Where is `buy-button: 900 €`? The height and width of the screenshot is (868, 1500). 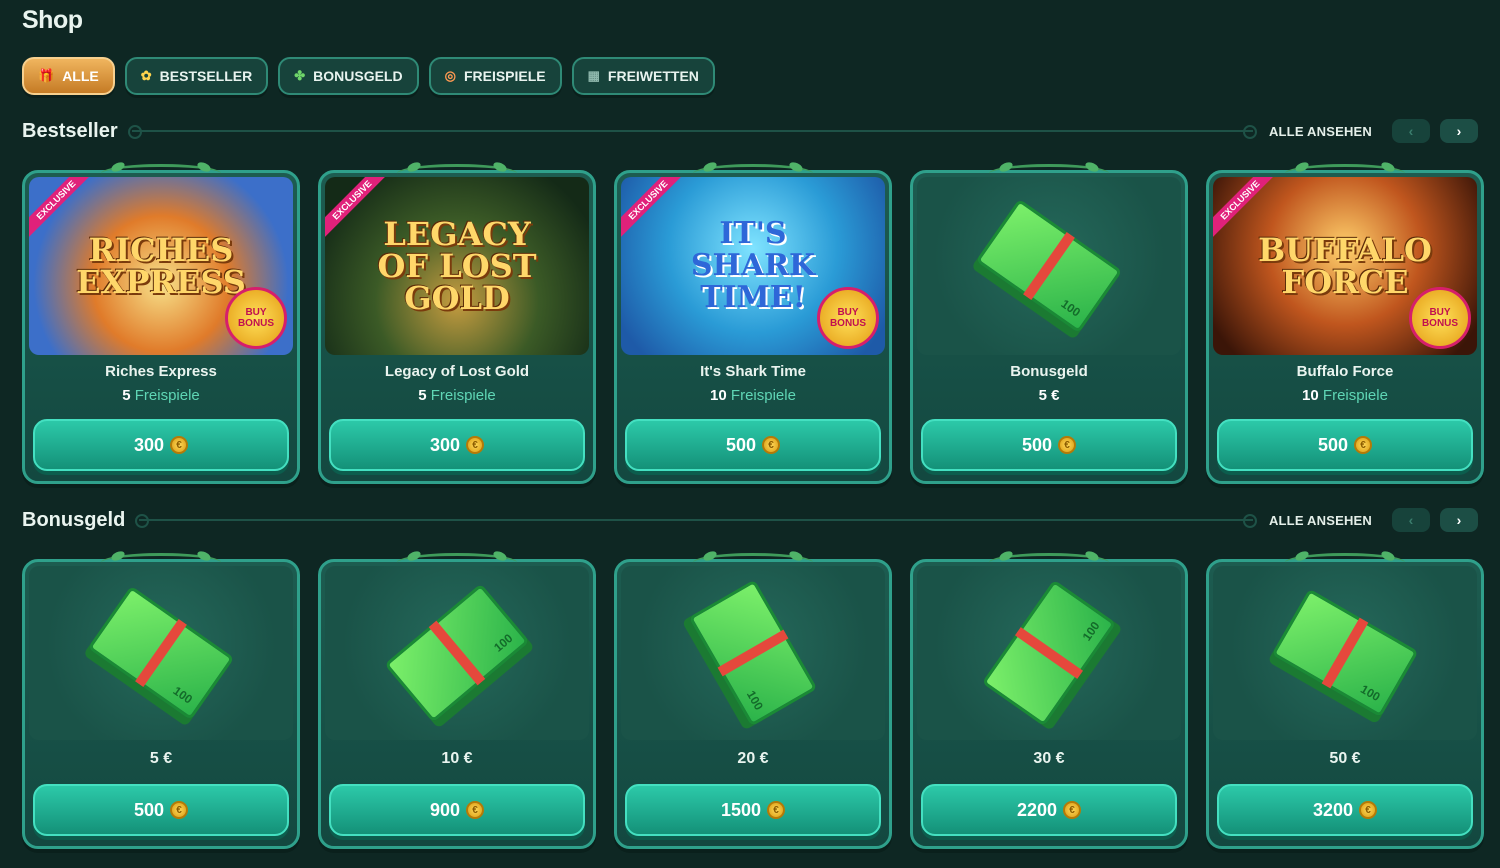
buy-button: 900 € is located at coordinates (457, 810).